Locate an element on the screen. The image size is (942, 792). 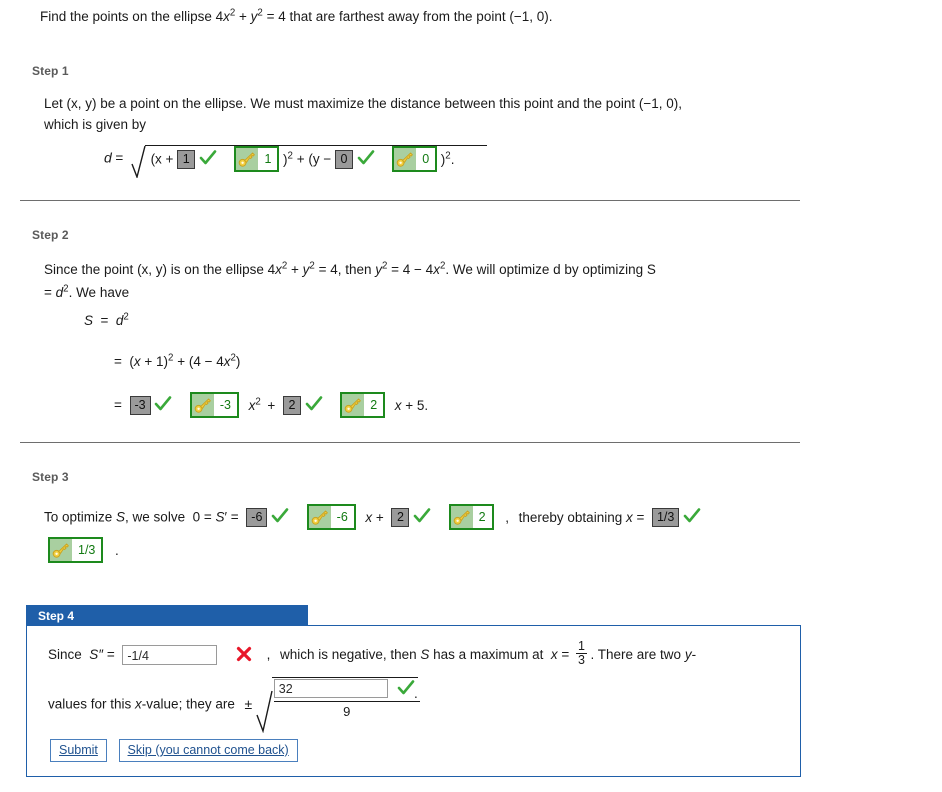
step-1-answer-1: 1 is located at coordinates (186, 159).